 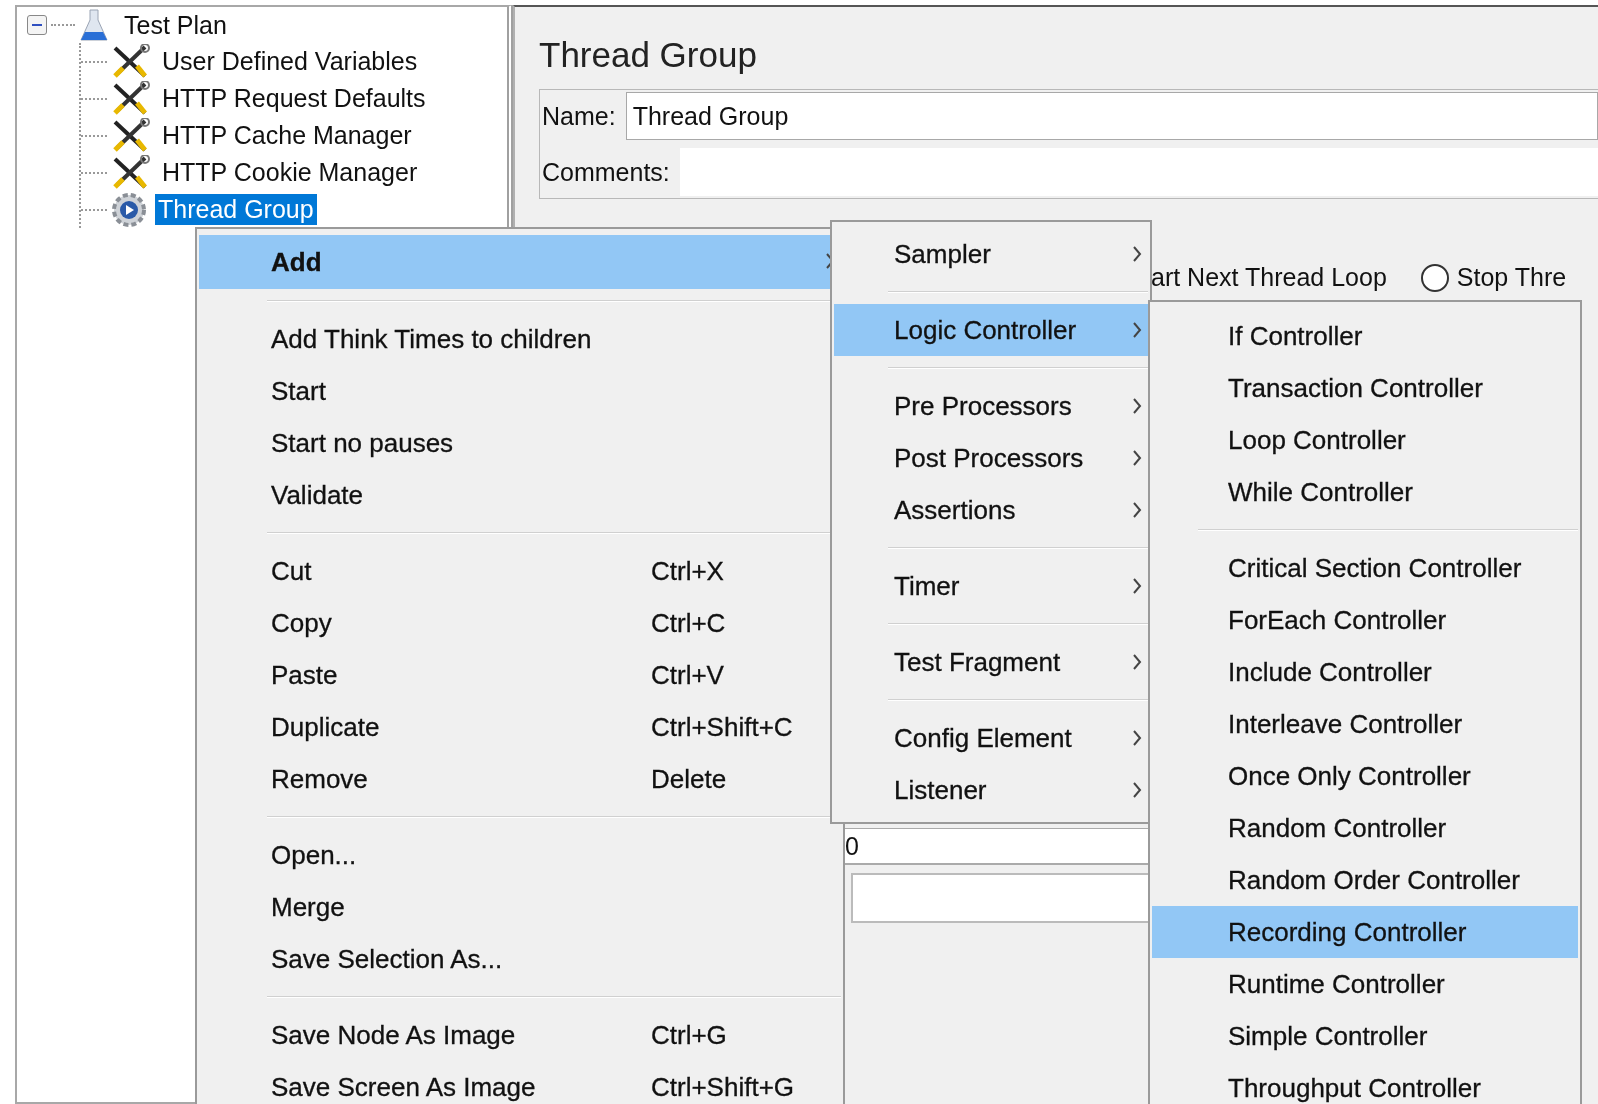 What do you see at coordinates (1365, 492) in the screenshot?
I see `menu-item: While Controller` at bounding box center [1365, 492].